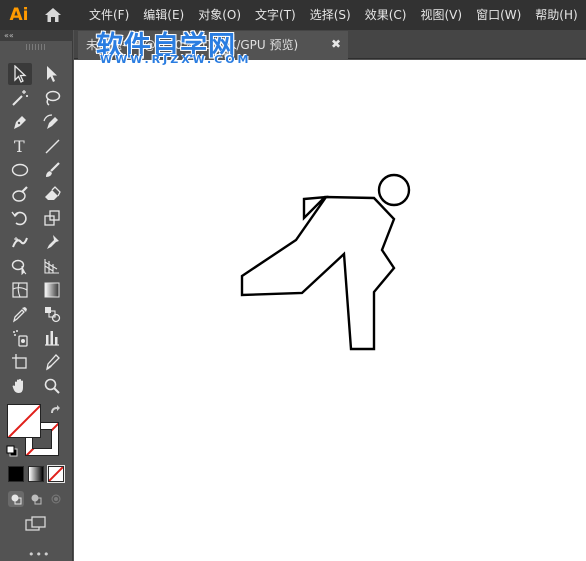 The image size is (586, 561). Describe the element at coordinates (39, 554) in the screenshot. I see `more-tools-button: •••` at that location.